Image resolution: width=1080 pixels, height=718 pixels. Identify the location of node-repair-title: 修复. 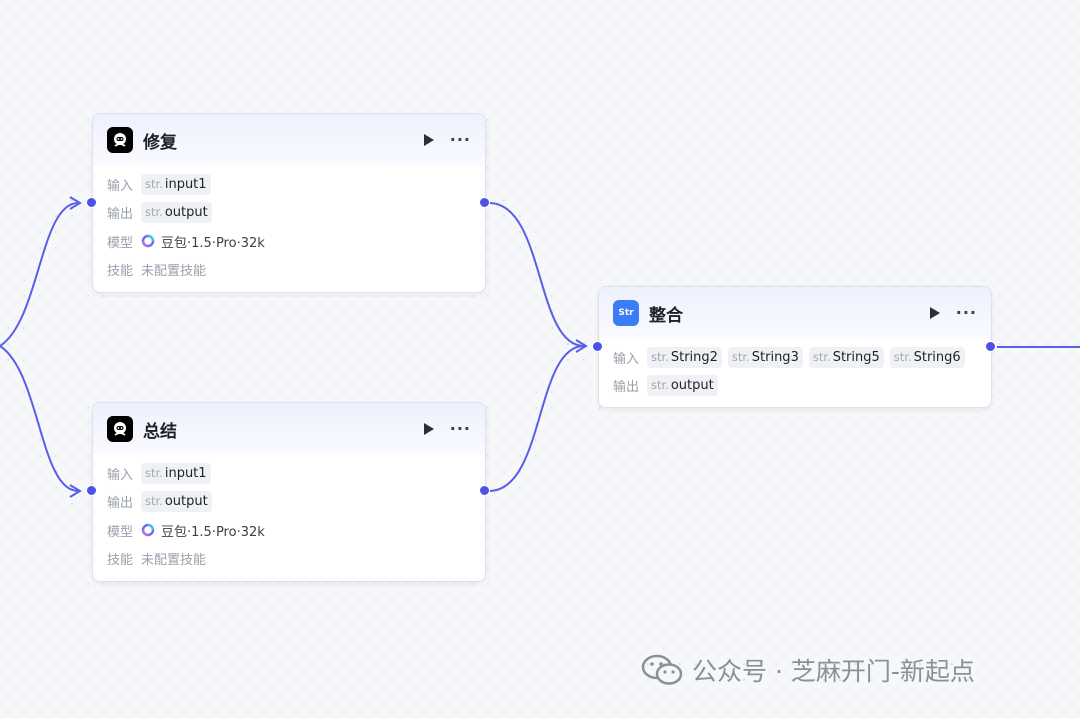
(160, 142).